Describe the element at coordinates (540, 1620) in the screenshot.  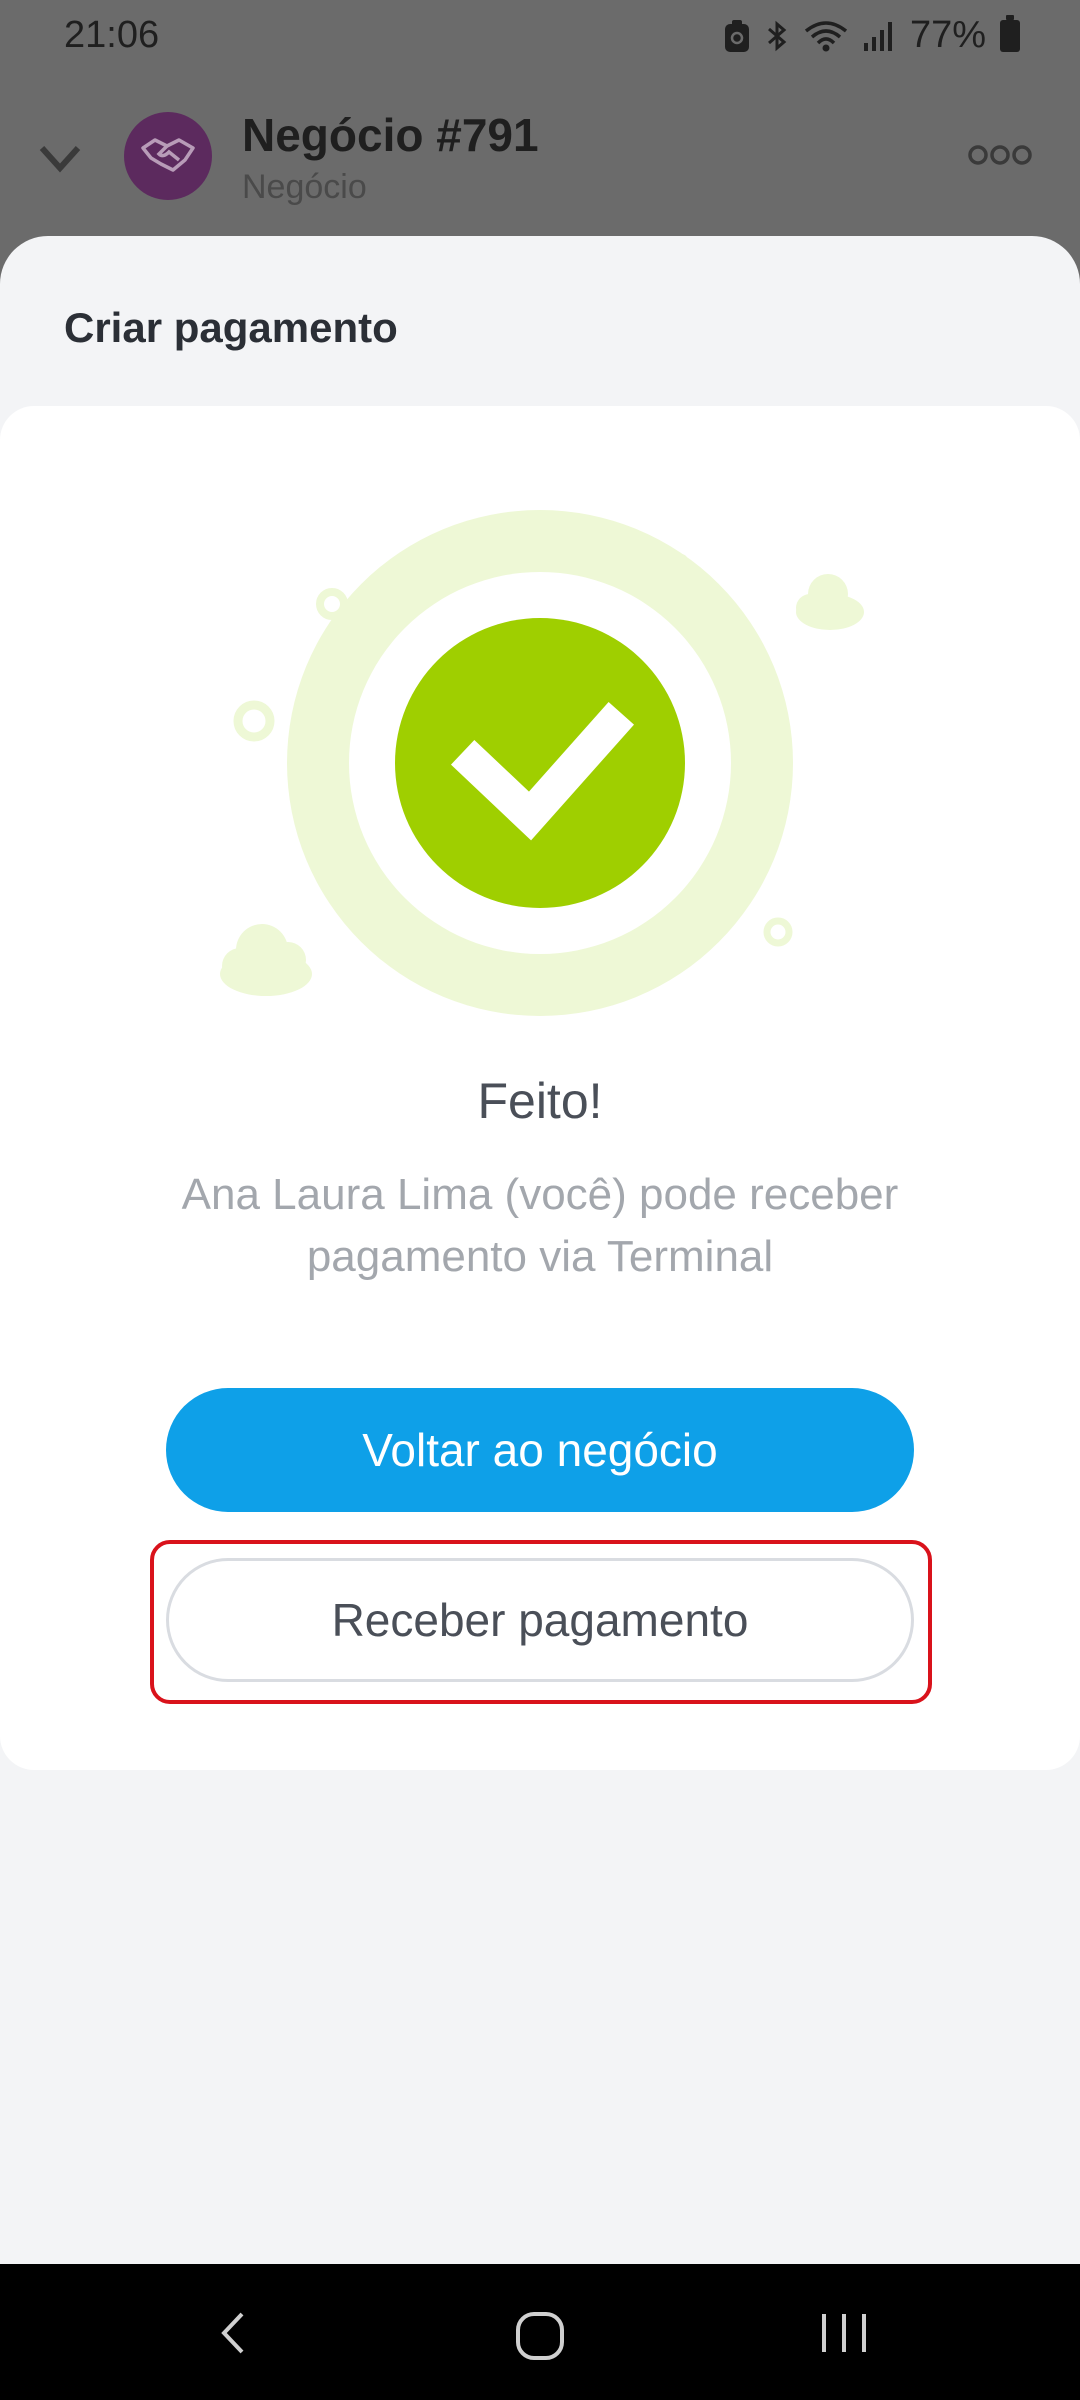
I see `receive-payment-button: Receber pagamento` at that location.